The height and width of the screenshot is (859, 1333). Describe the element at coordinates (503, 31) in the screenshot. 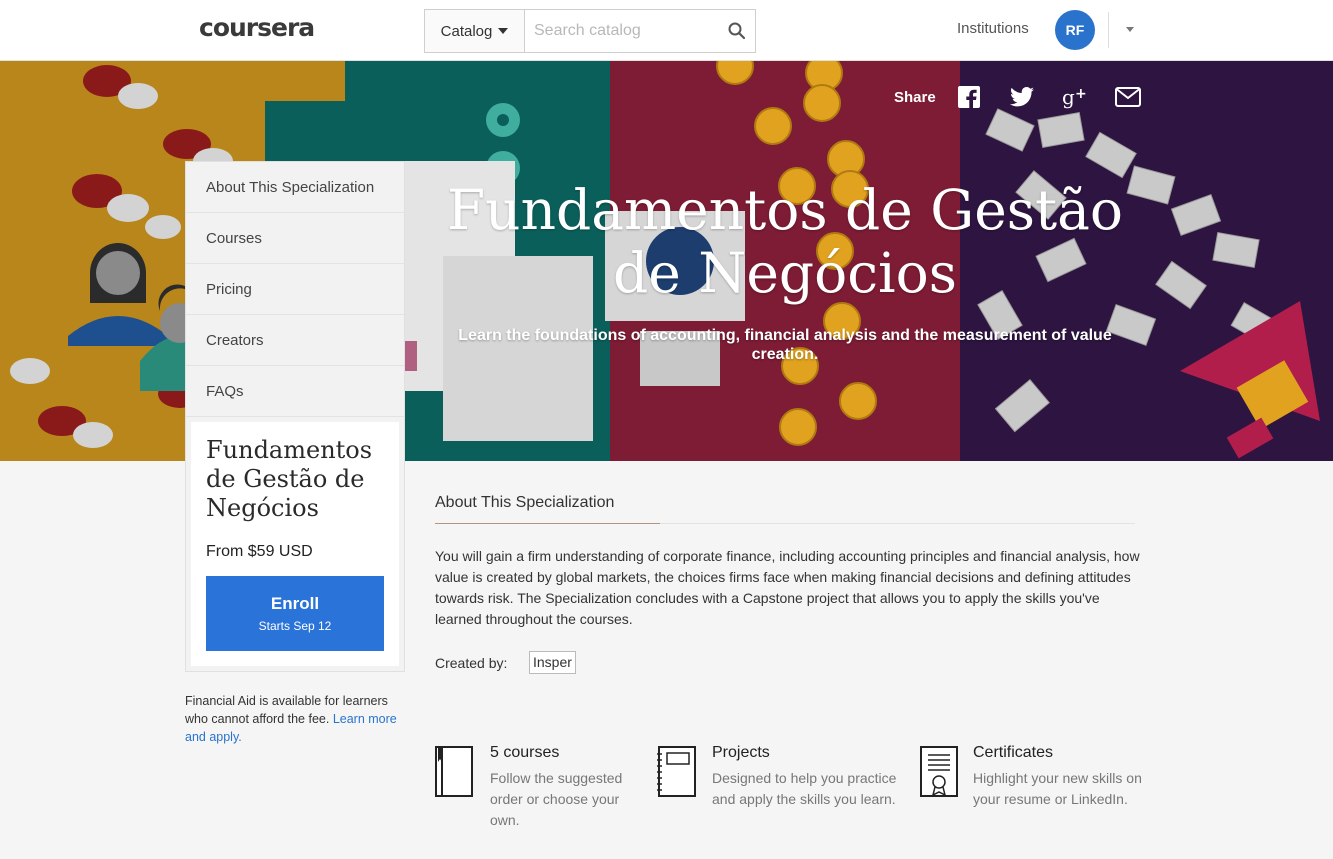

I see `caret-down-icon` at that location.